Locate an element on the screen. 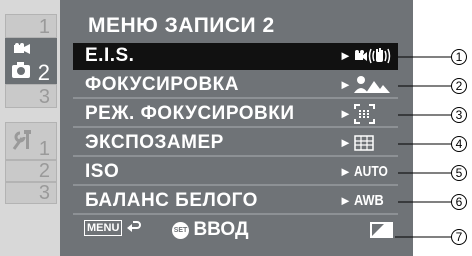 The image size is (472, 256). callout-1: 1 is located at coordinates (459, 57).